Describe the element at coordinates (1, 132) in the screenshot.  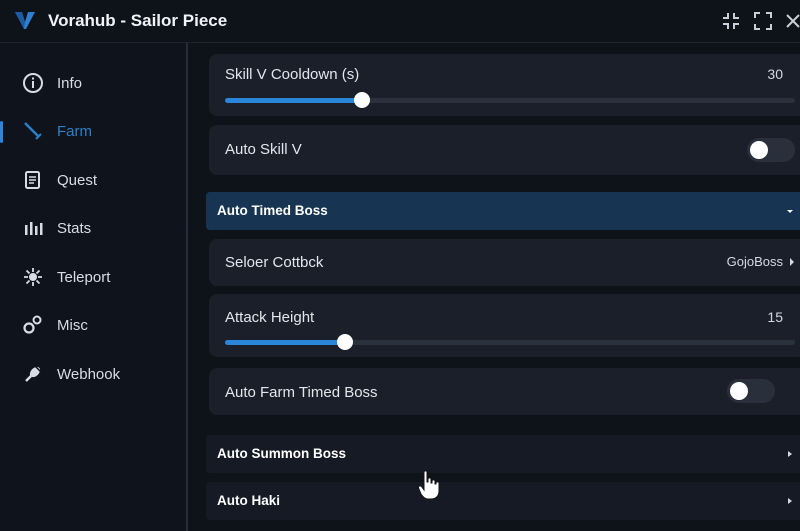
I see `active-indicator` at that location.